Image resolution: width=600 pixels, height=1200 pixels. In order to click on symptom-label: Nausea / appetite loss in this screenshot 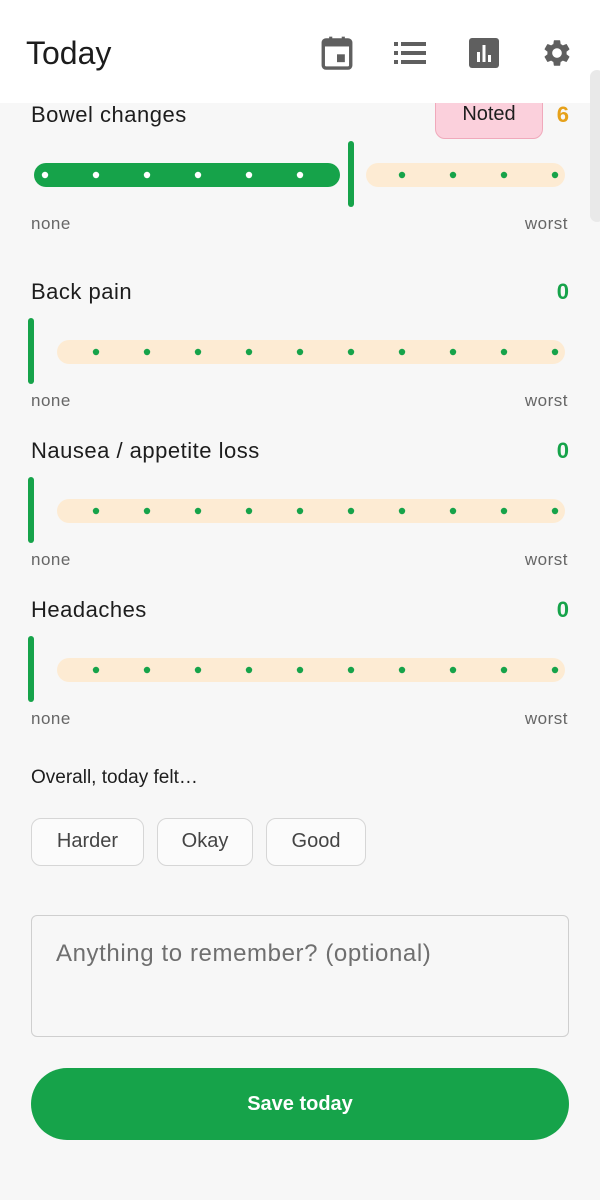, I will do `click(145, 450)`.